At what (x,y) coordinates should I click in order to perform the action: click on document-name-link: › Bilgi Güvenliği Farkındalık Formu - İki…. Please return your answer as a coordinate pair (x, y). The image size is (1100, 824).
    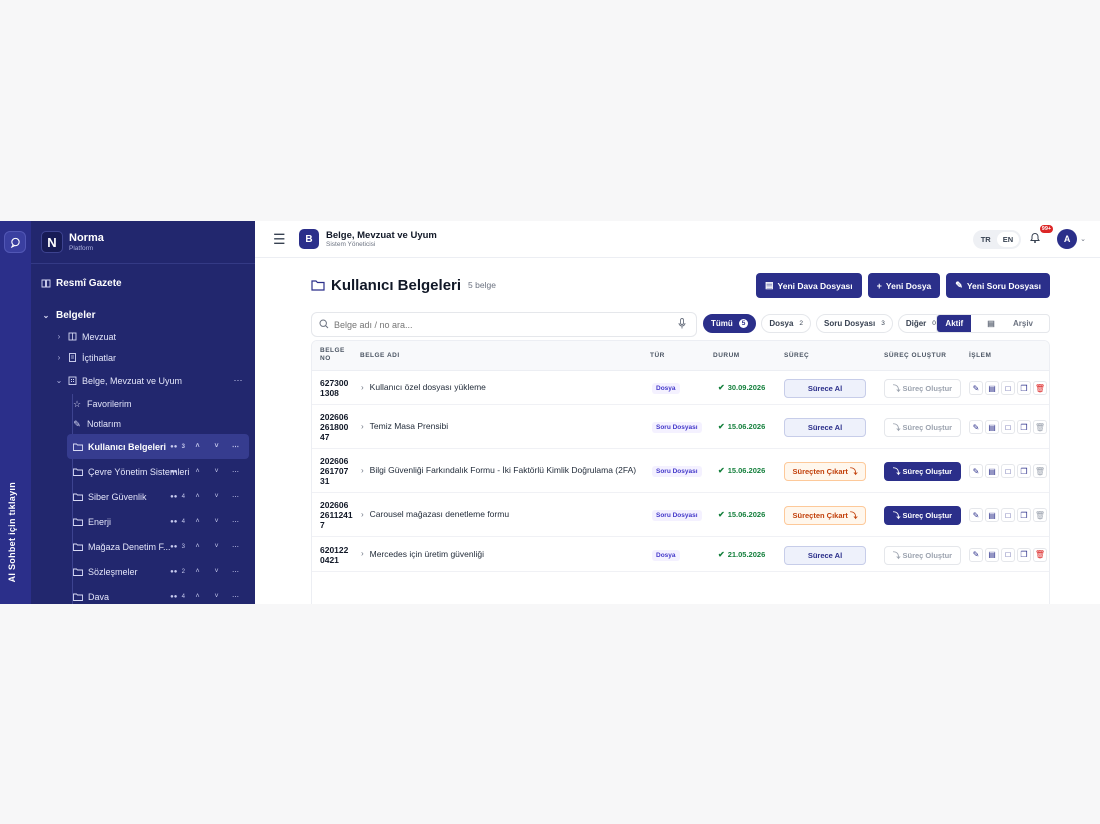
    Looking at the image, I should click on (498, 470).